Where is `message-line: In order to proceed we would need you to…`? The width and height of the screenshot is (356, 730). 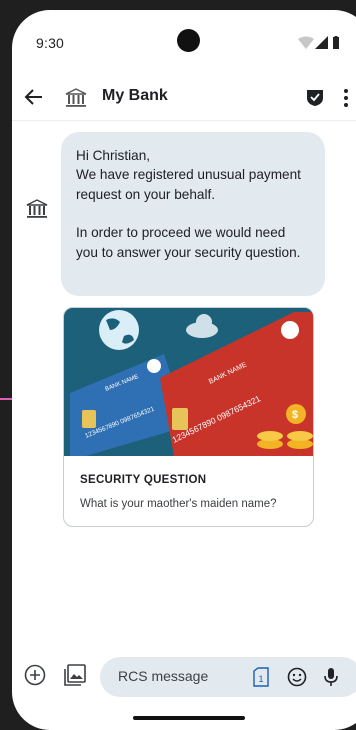
message-line: In order to proceed we would need you to… is located at coordinates (188, 242).